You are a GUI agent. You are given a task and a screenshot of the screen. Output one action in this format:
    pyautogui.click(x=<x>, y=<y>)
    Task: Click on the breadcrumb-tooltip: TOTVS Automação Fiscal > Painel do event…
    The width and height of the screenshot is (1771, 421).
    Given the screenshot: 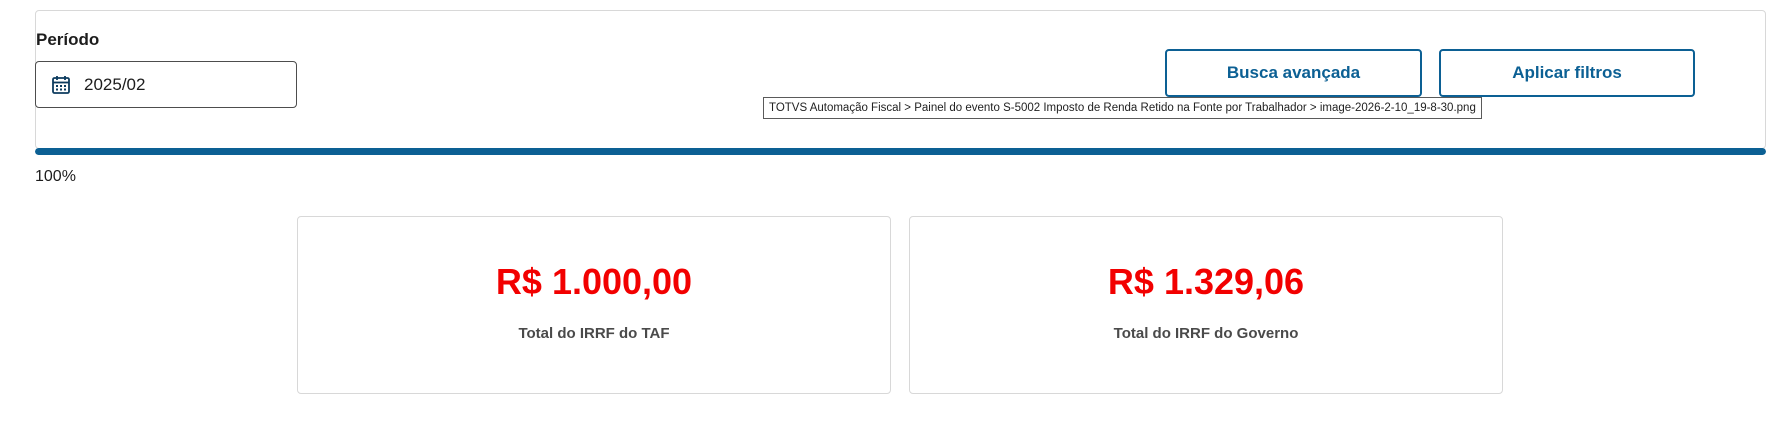 What is the action you would take?
    pyautogui.click(x=1122, y=108)
    